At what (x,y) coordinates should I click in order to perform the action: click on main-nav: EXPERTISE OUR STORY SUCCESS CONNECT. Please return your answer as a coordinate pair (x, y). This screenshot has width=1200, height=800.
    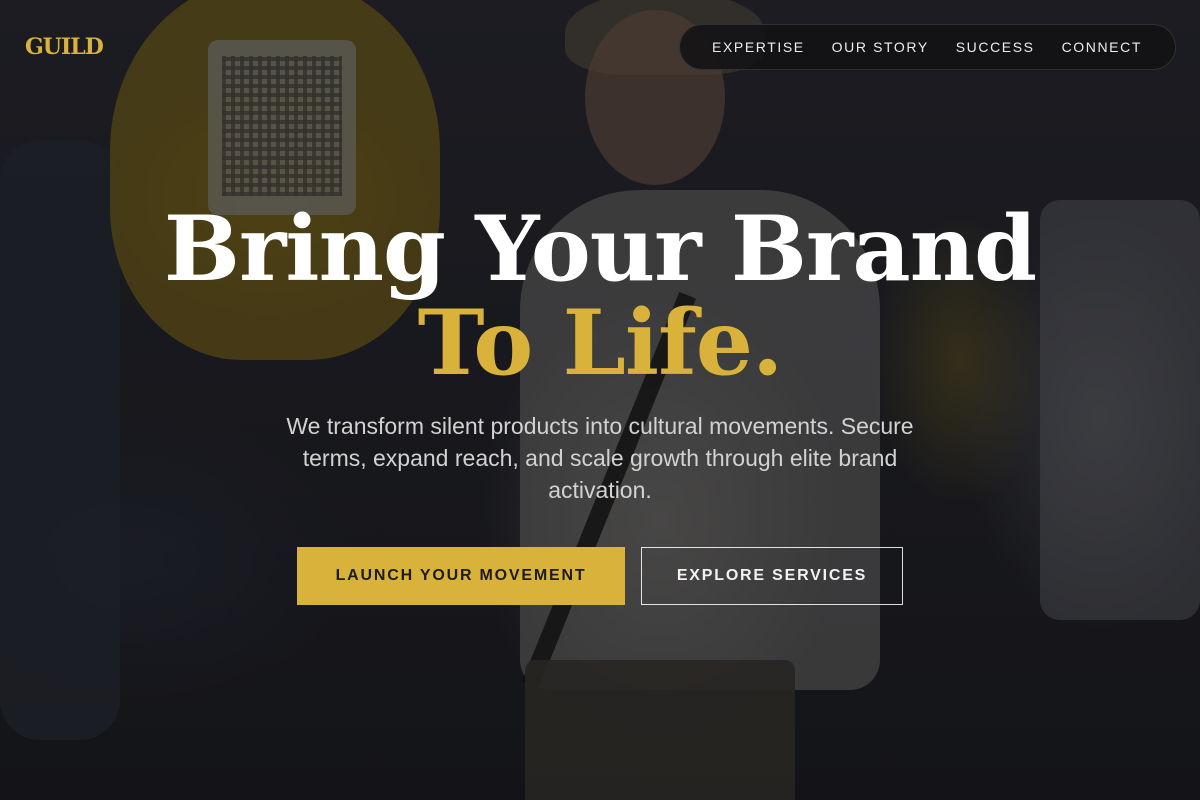
    Looking at the image, I should click on (927, 47).